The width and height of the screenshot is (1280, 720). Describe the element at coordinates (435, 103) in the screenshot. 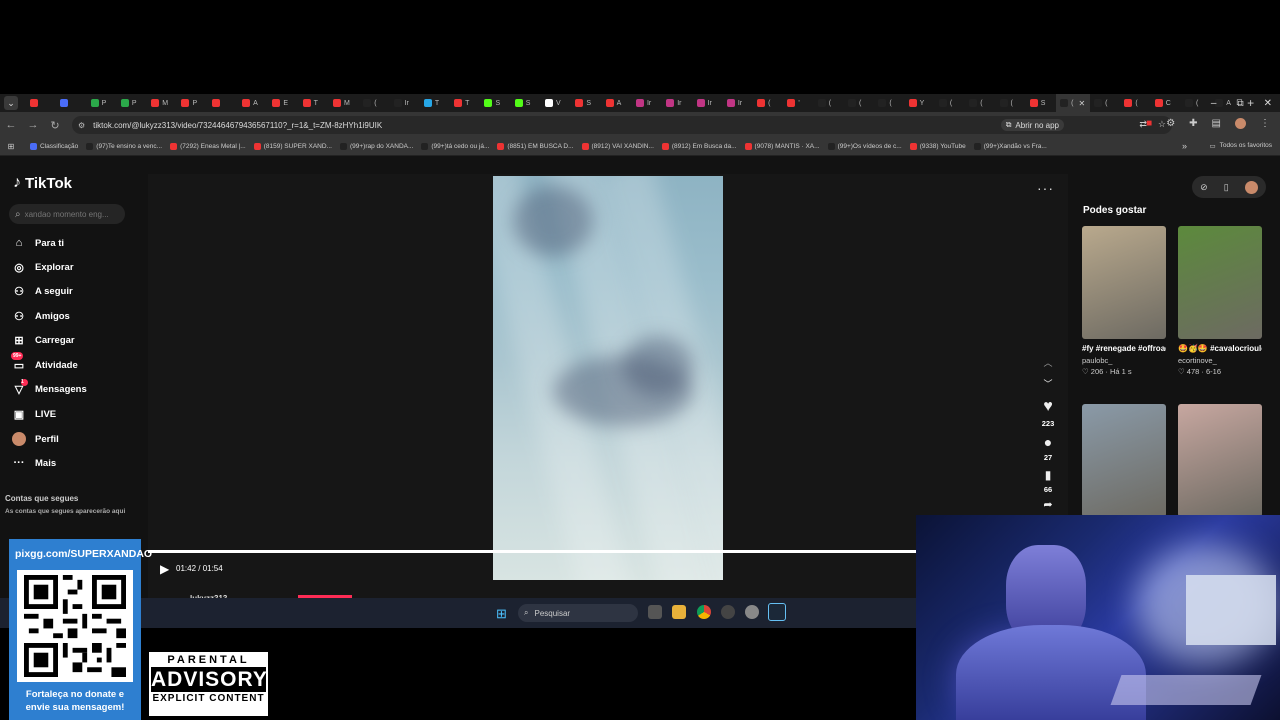

I see `browser-tab: T` at that location.